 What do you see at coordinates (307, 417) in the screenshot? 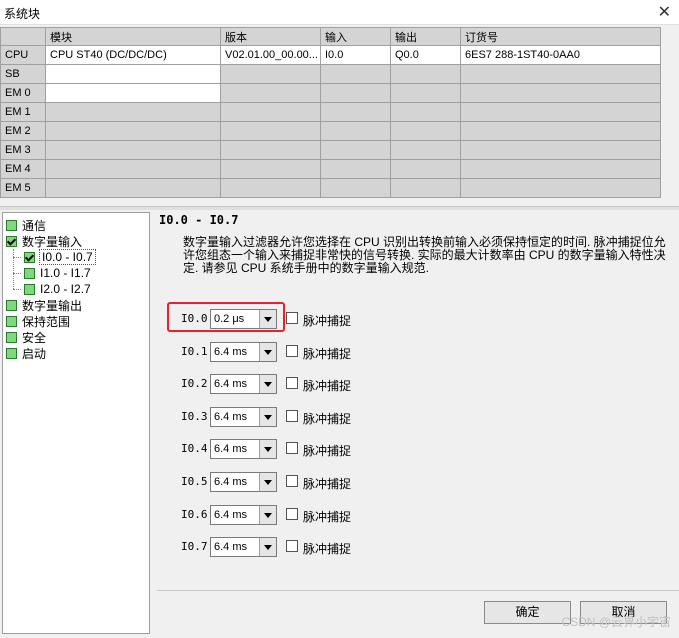
I see `input-row-i0-3: I0.3: 6.4 ms 脉冲捕捉` at bounding box center [307, 417].